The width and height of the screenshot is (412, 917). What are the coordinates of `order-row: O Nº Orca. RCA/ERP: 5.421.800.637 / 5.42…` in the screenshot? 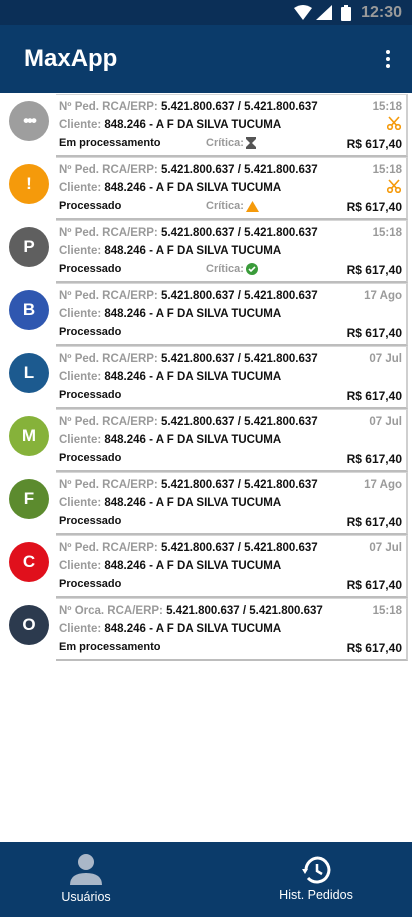 It's located at (206, 629).